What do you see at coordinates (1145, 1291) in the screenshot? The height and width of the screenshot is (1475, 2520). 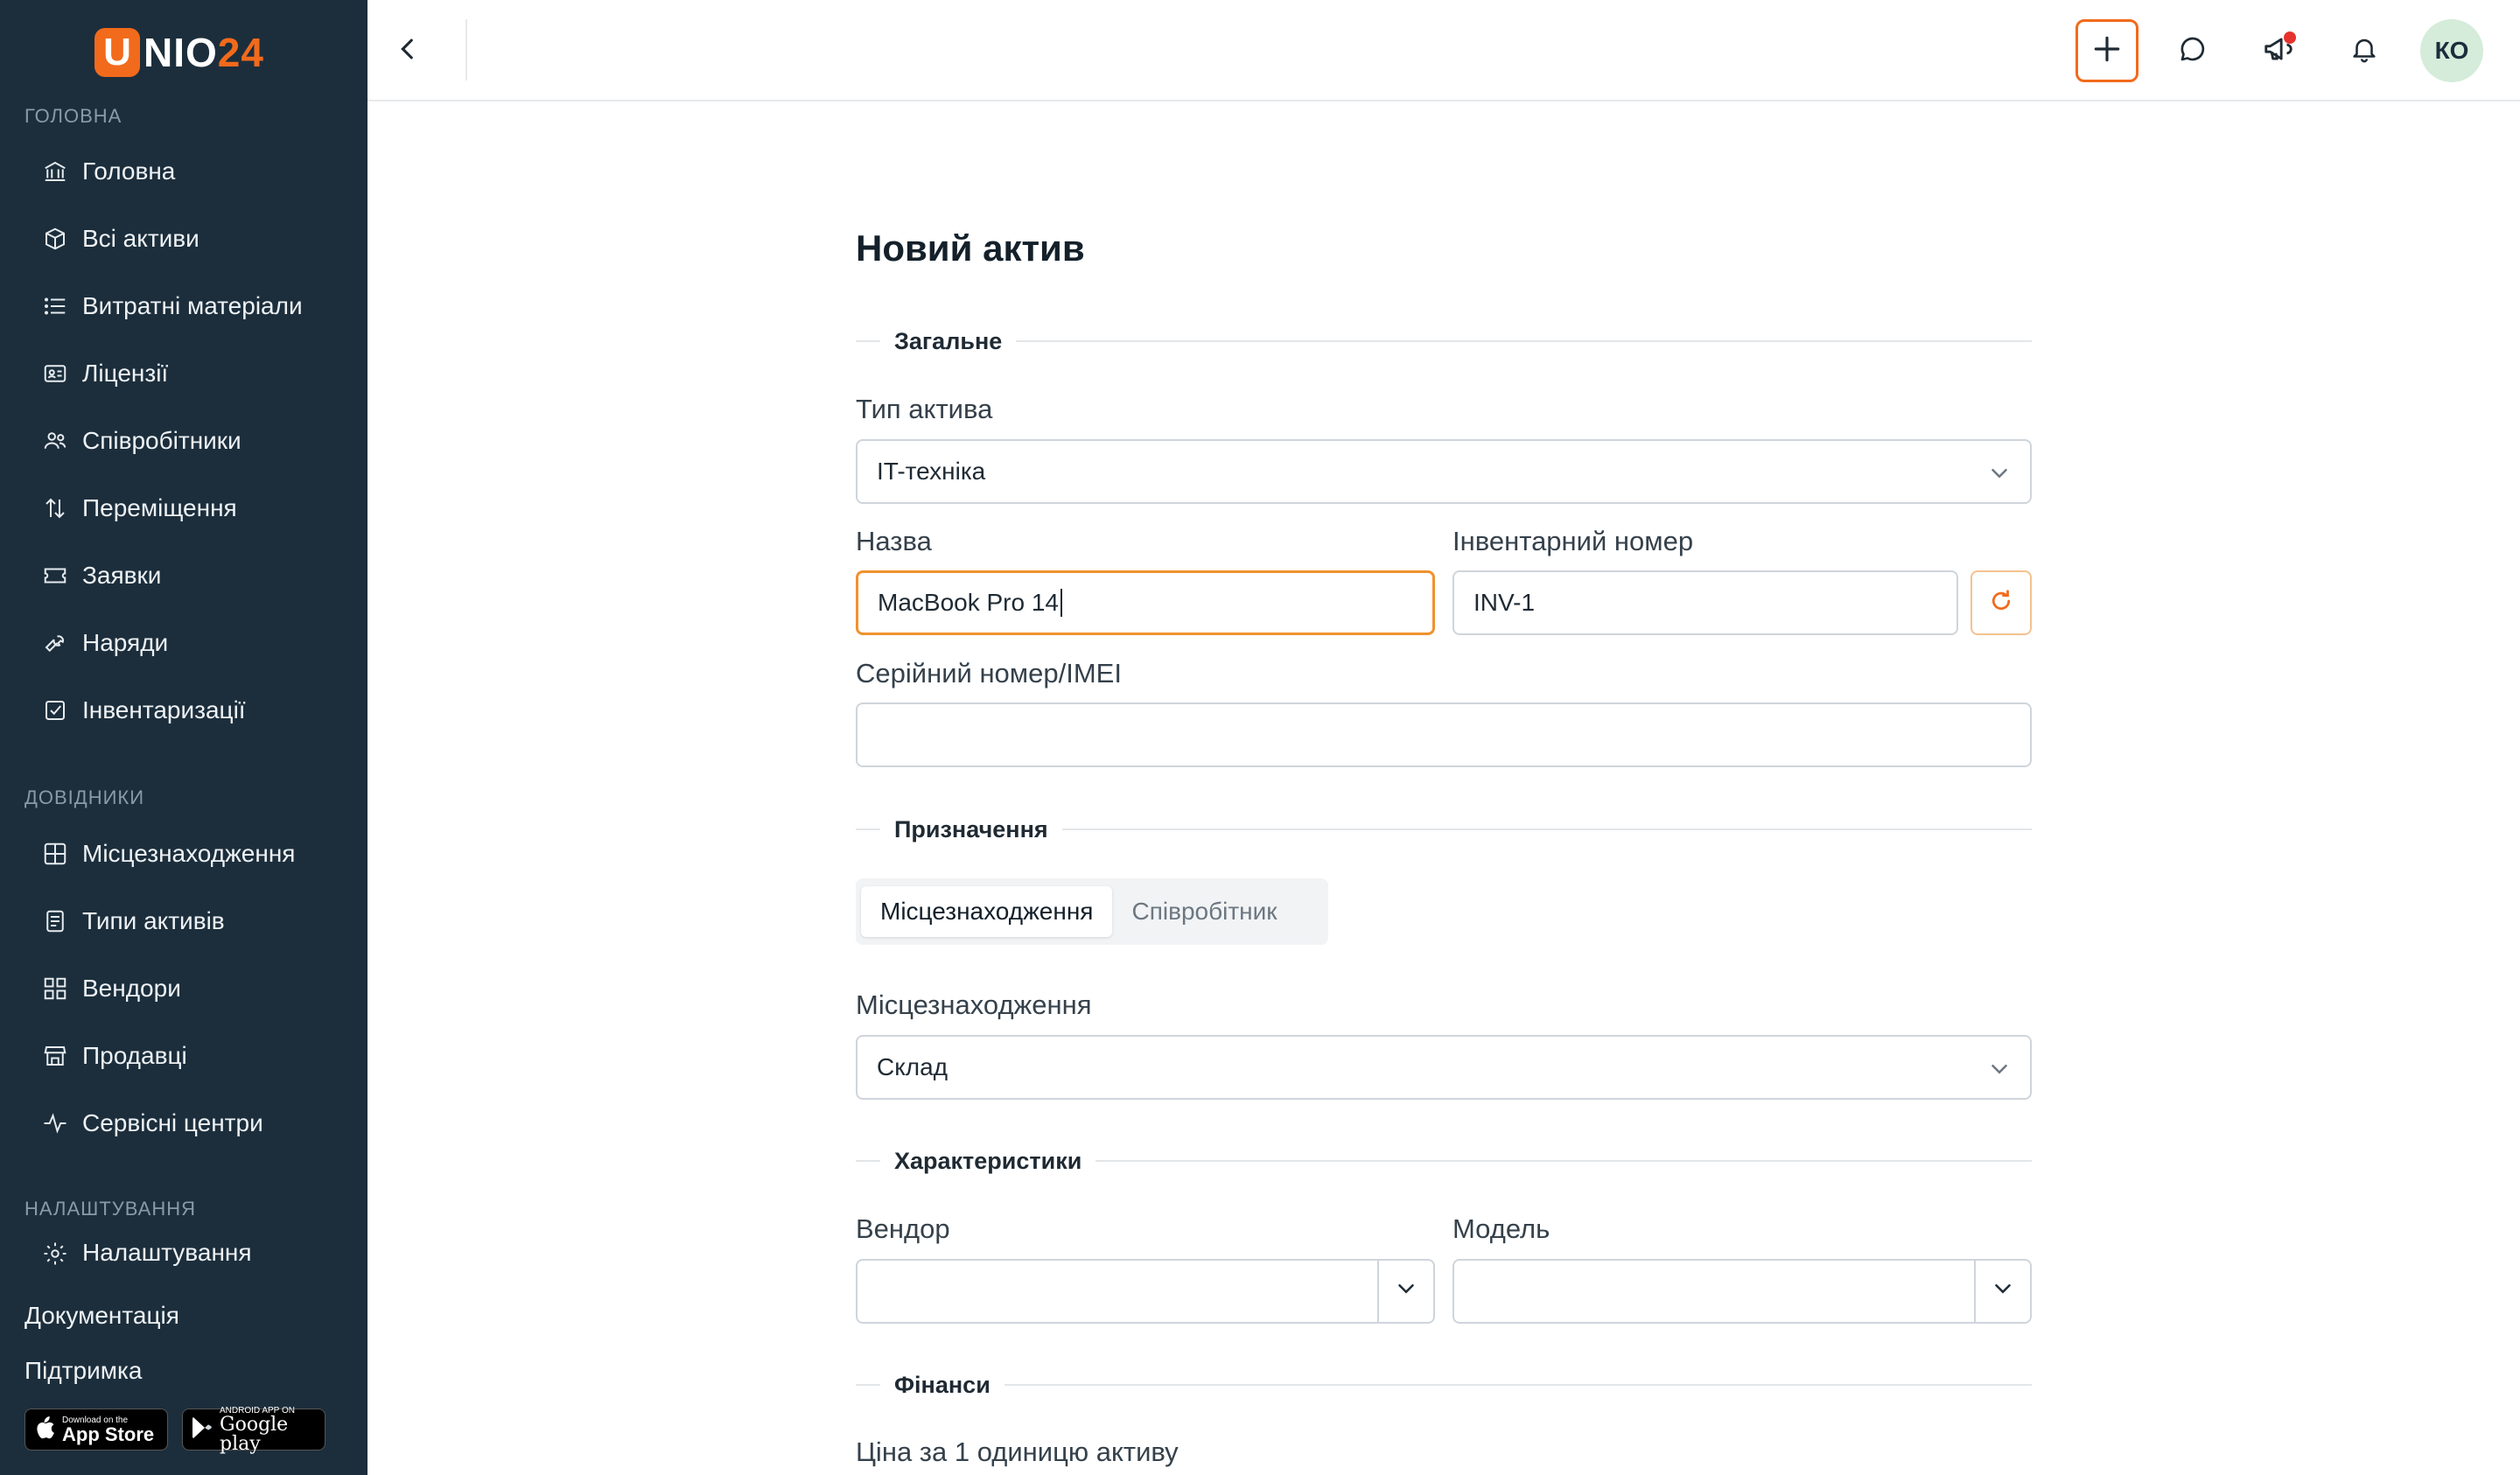 I see `vendor-select` at bounding box center [1145, 1291].